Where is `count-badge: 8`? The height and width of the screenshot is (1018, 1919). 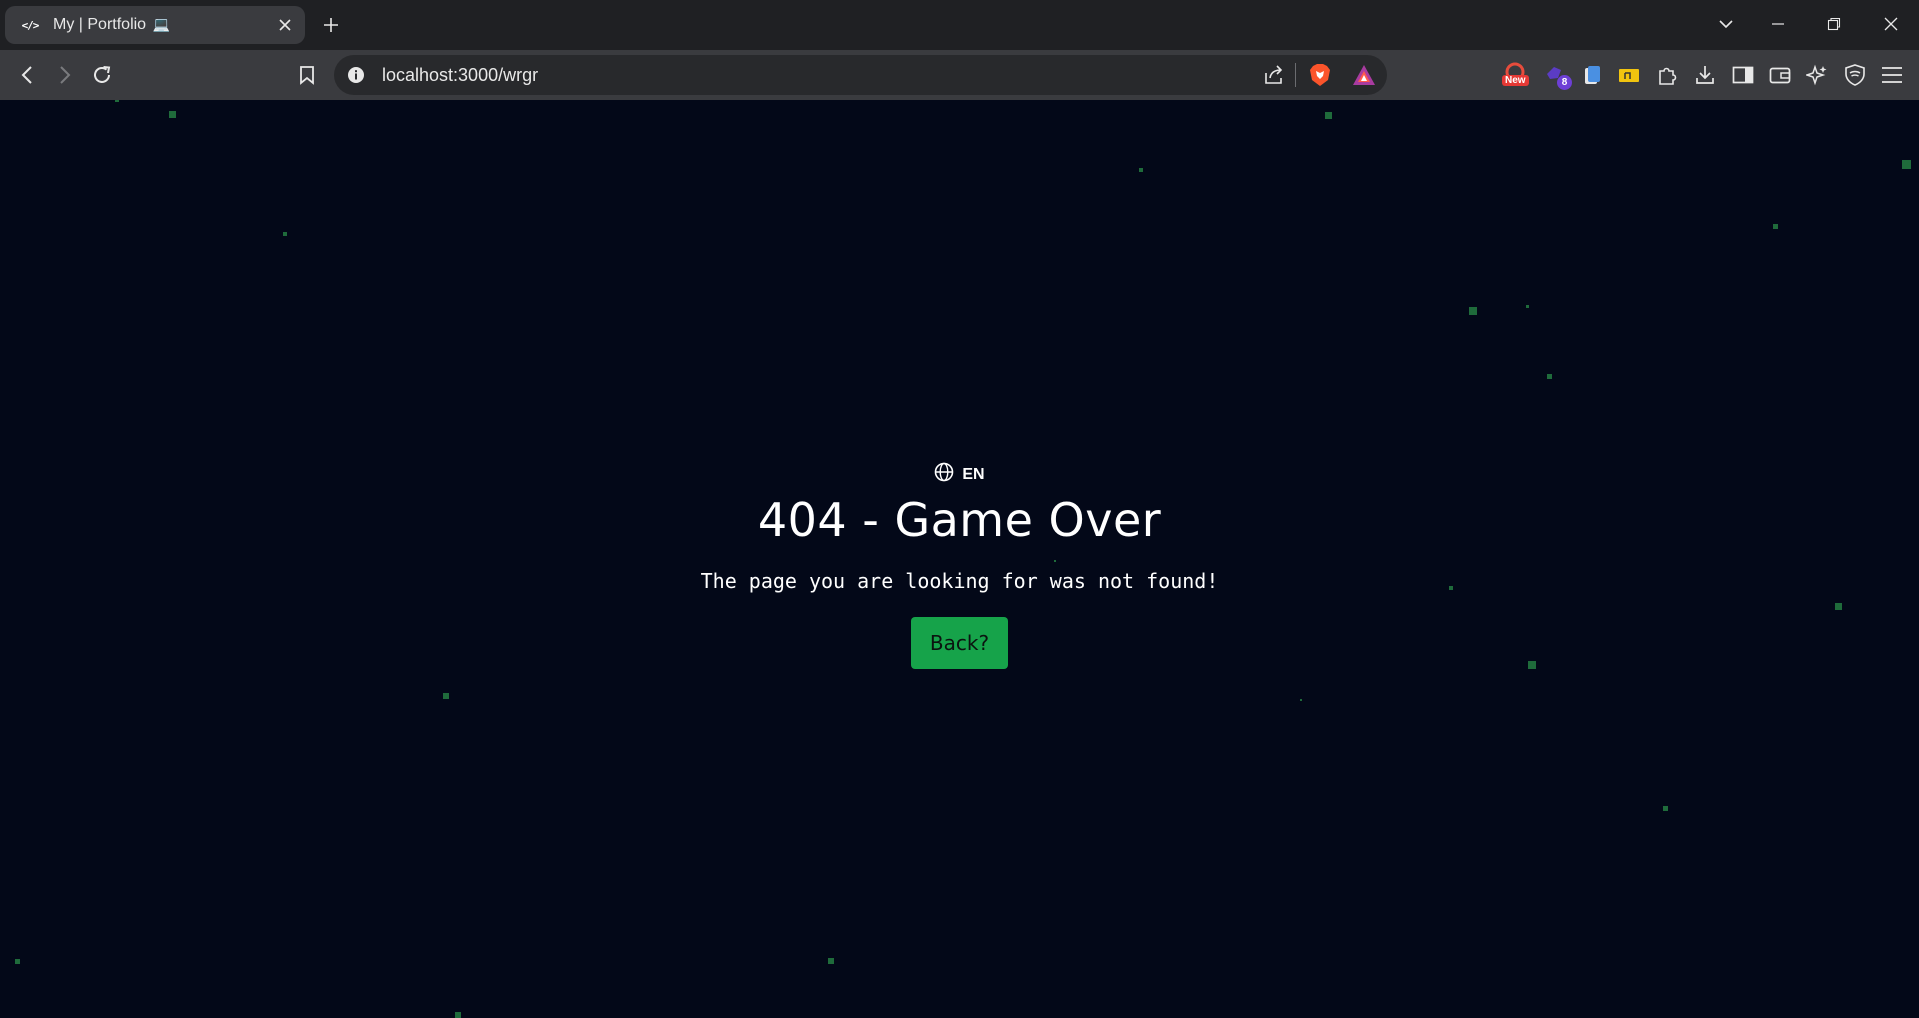
count-badge: 8 is located at coordinates (1564, 82).